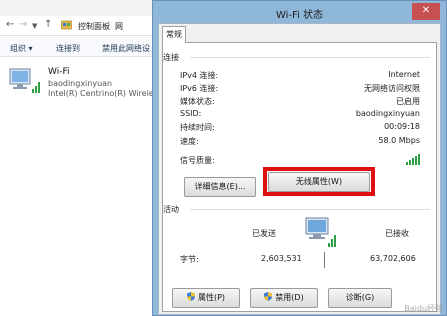 Image resolution: width=447 pixels, height=316 pixels. I want to click on watermark: Baidu经验, so click(423, 308).